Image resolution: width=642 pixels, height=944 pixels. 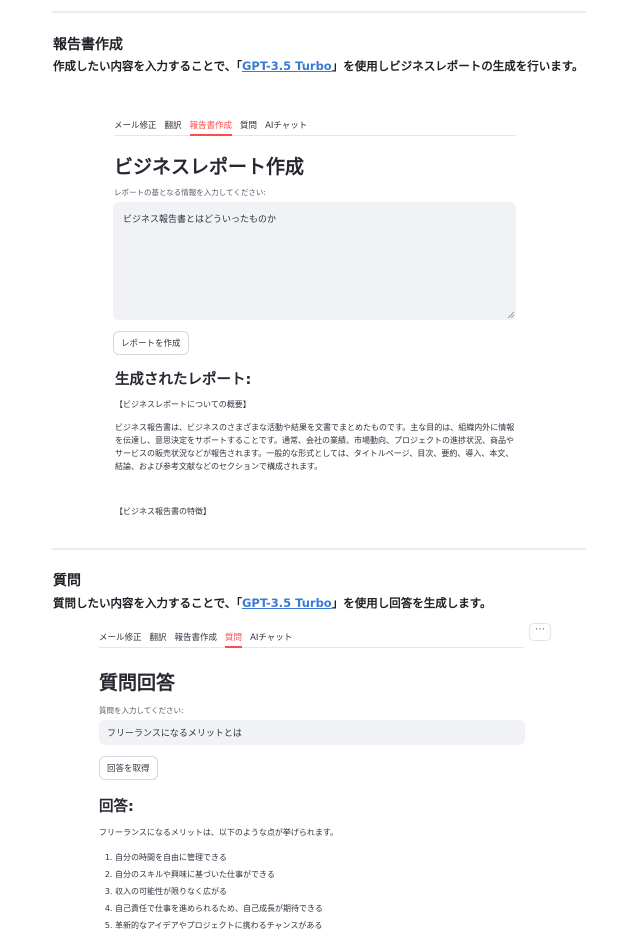 I want to click on report-tab-bar: メール修正 翻訳 報告書作成 質問 AIチャット, so click(x=315, y=126).